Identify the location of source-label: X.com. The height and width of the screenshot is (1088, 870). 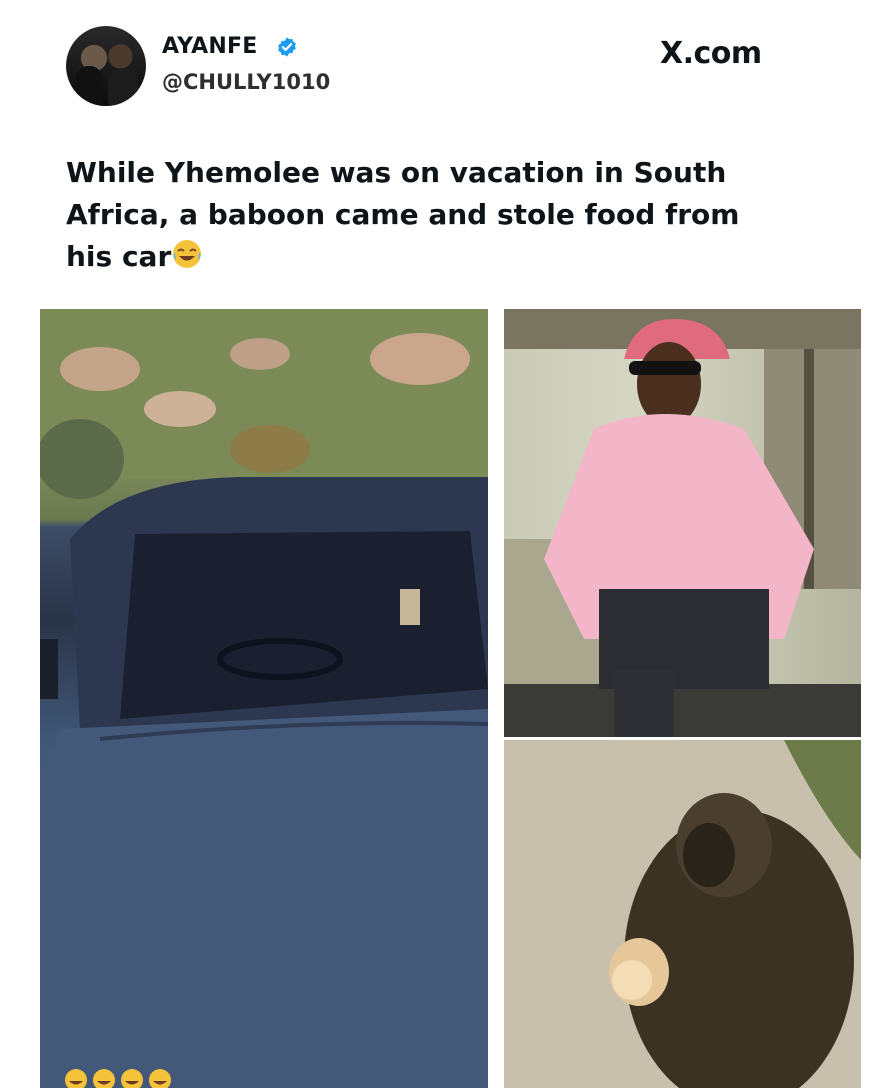
(711, 53).